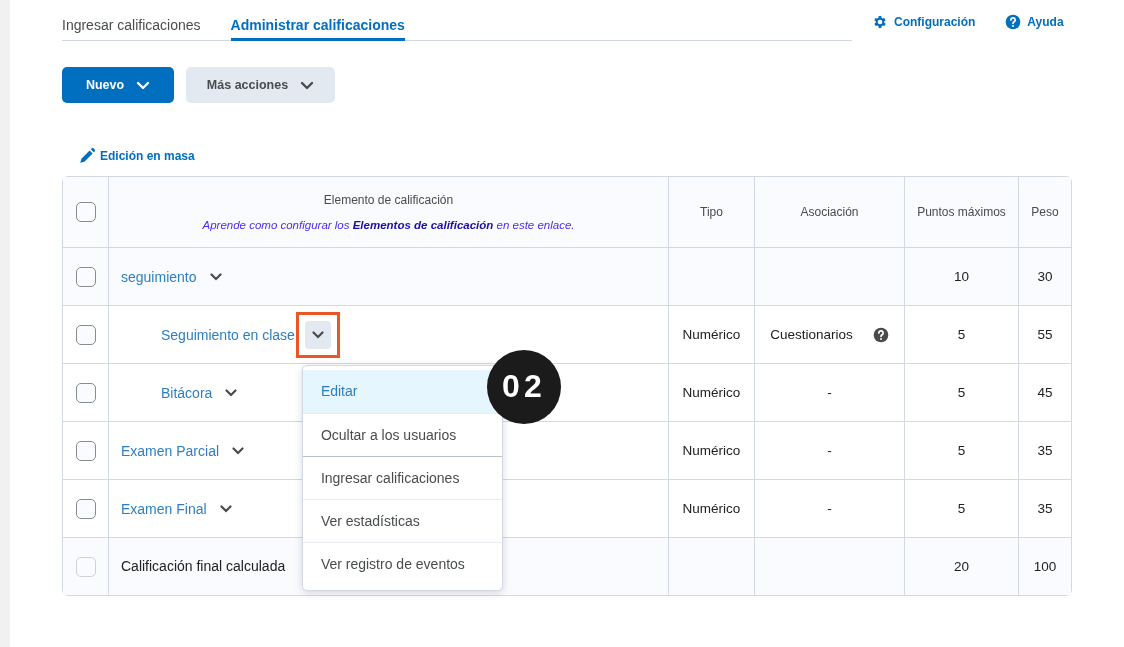 This screenshot has width=1124, height=647. What do you see at coordinates (164, 508) in the screenshot?
I see `grade-item-link: Examen Final` at bounding box center [164, 508].